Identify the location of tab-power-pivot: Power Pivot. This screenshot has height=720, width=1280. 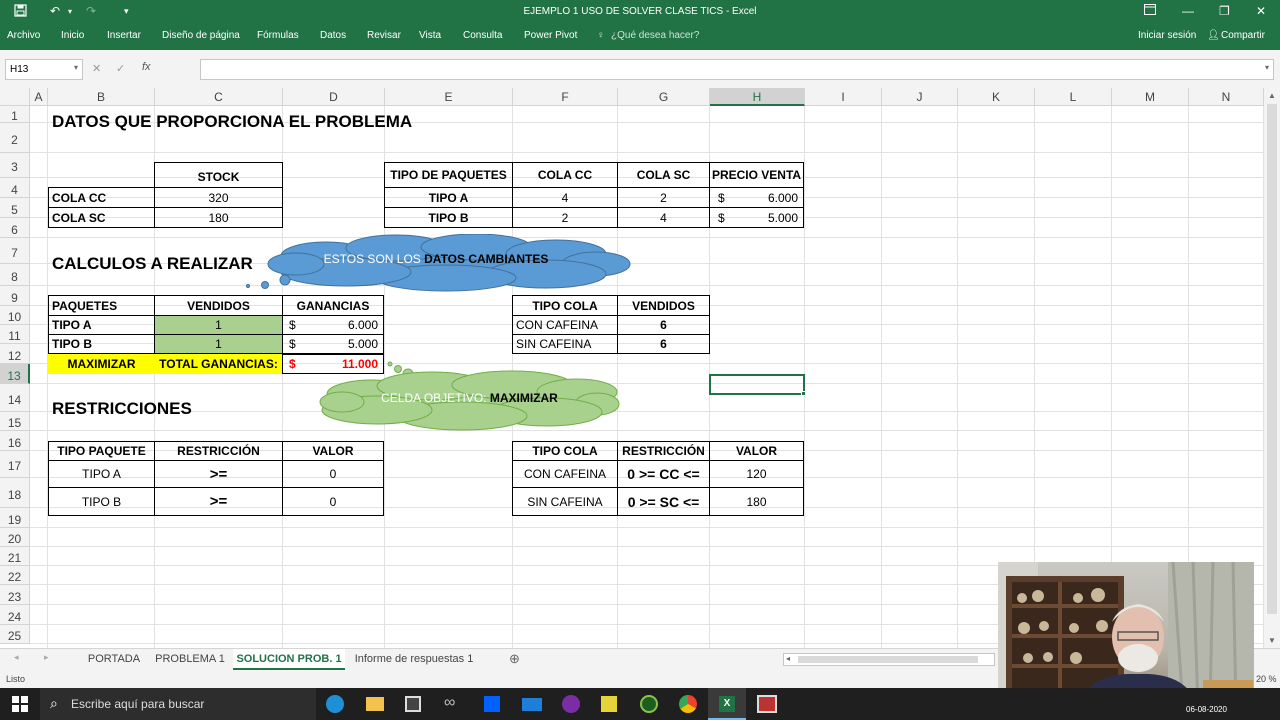
(550, 35).